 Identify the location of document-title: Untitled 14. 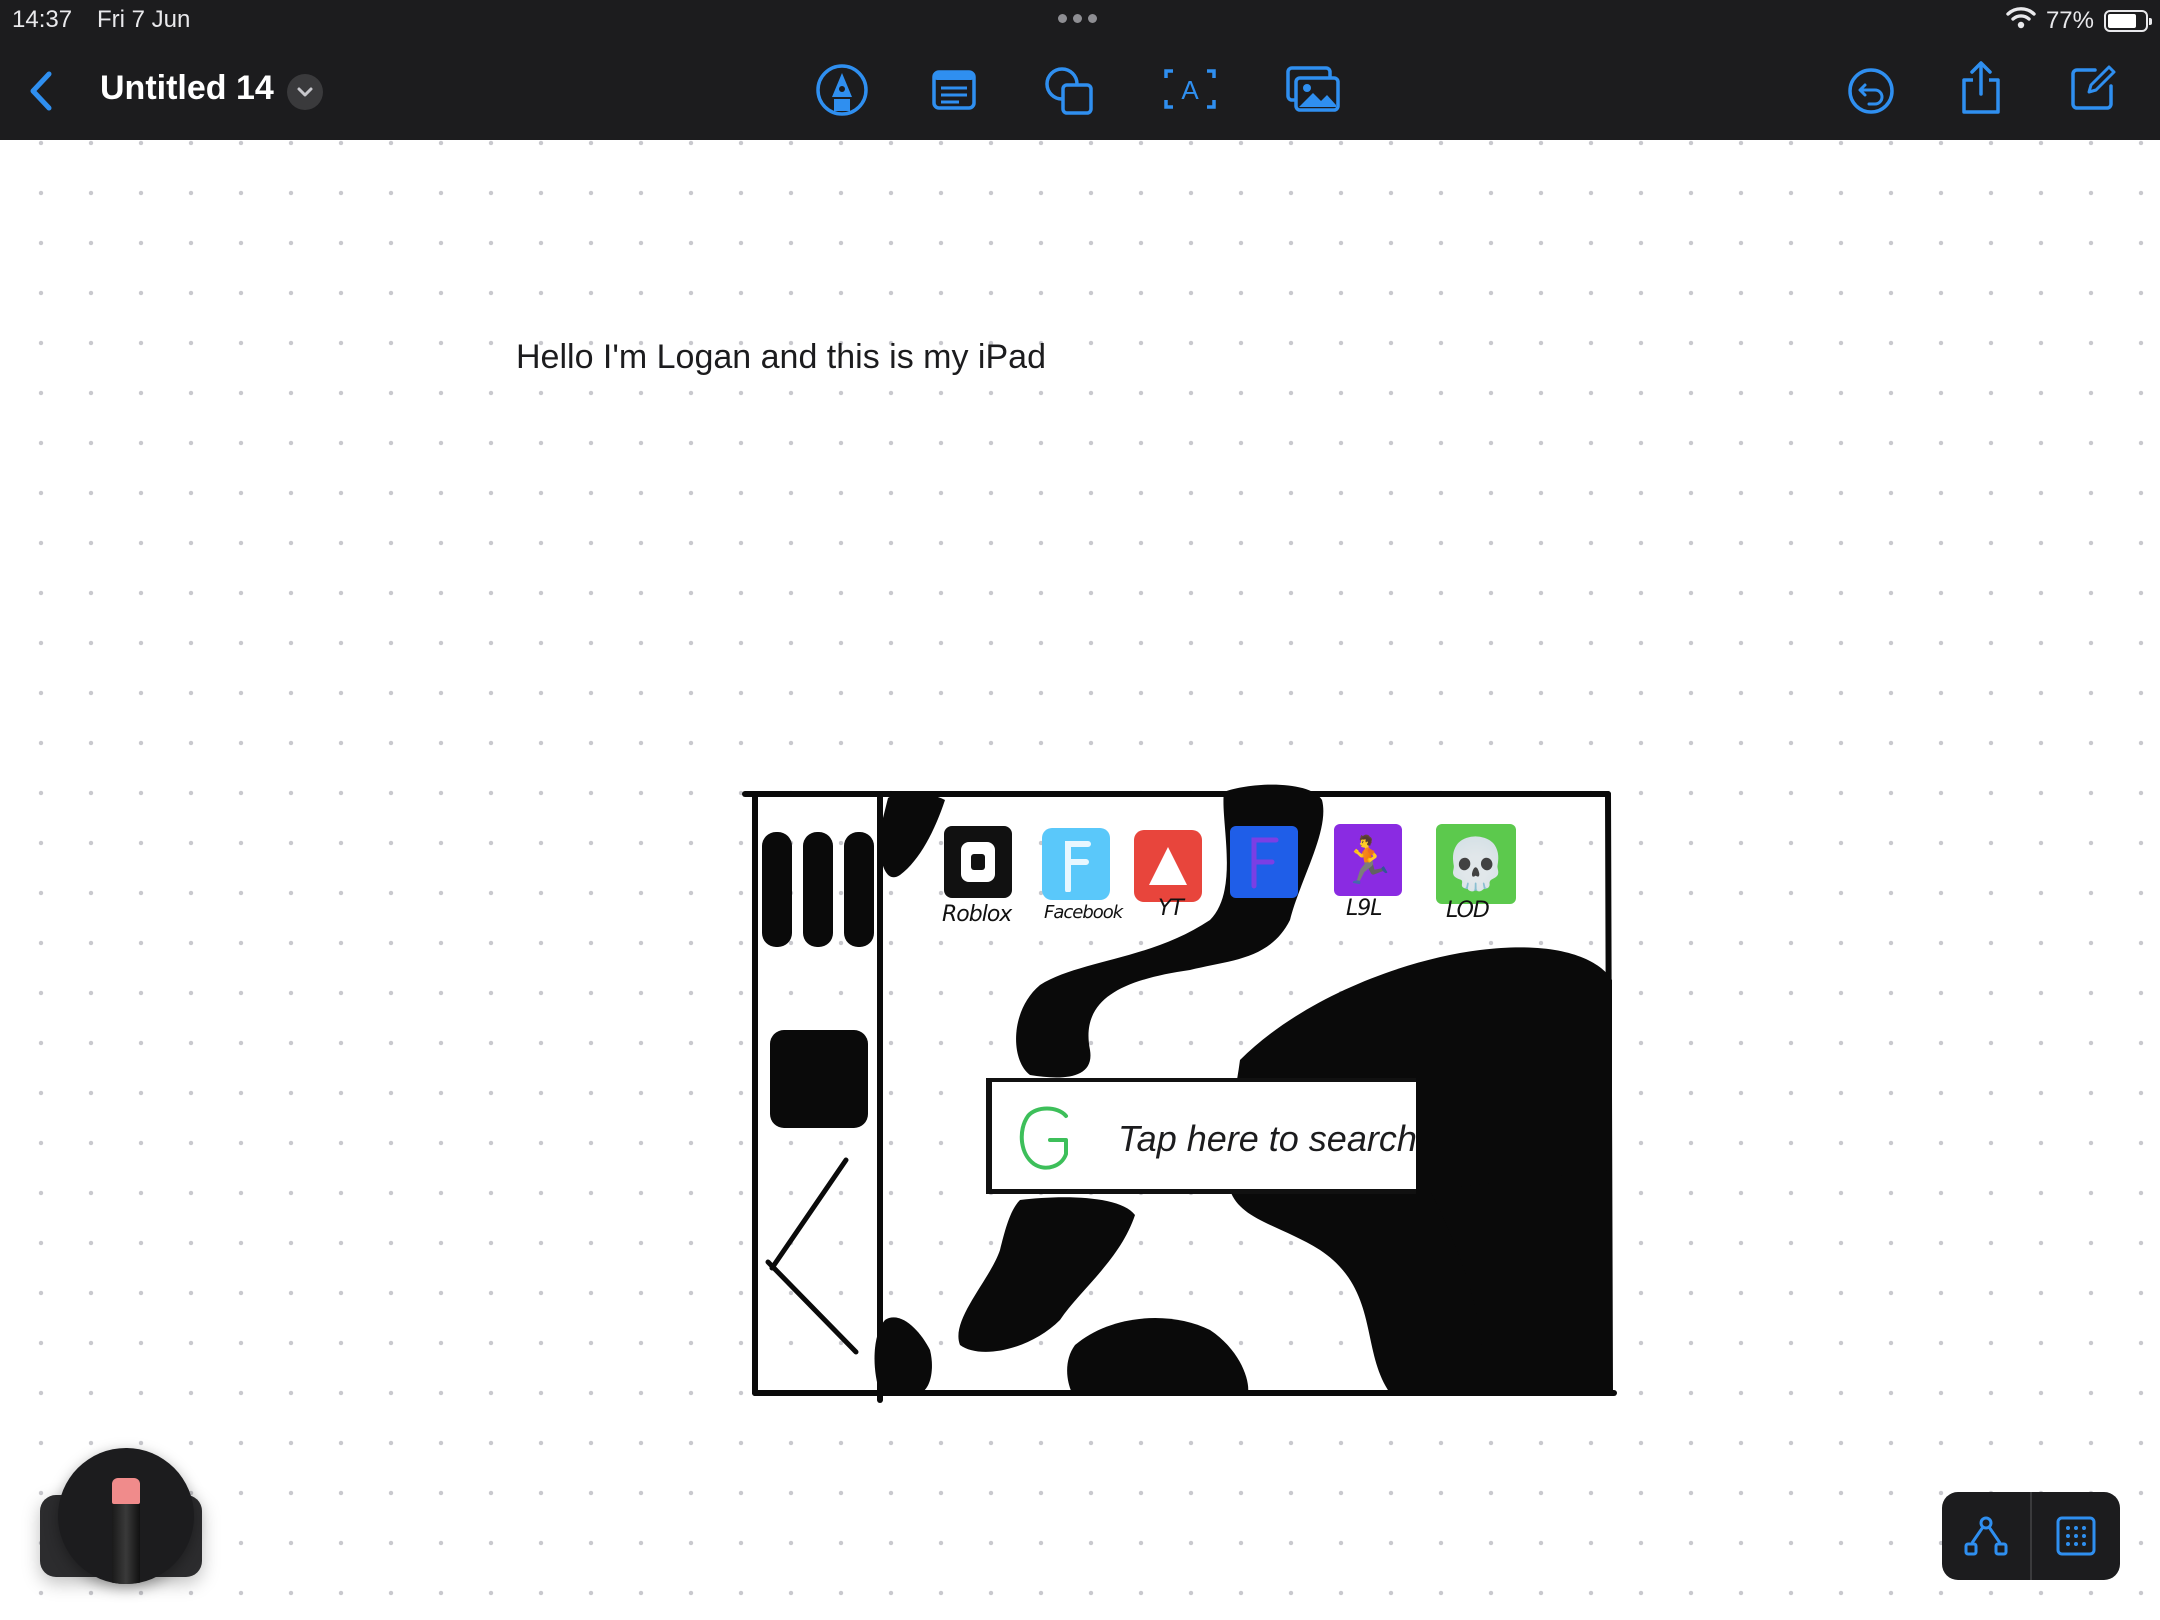
(187, 88).